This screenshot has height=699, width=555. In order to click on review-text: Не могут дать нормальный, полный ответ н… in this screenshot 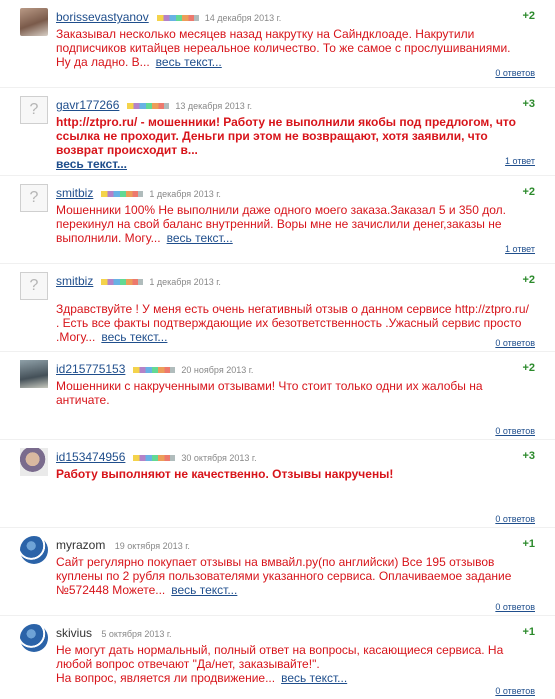, I will do `click(293, 664)`.